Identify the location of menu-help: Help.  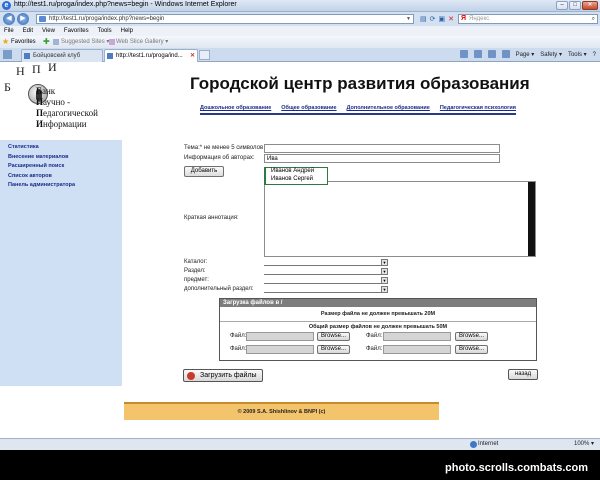
(127, 31).